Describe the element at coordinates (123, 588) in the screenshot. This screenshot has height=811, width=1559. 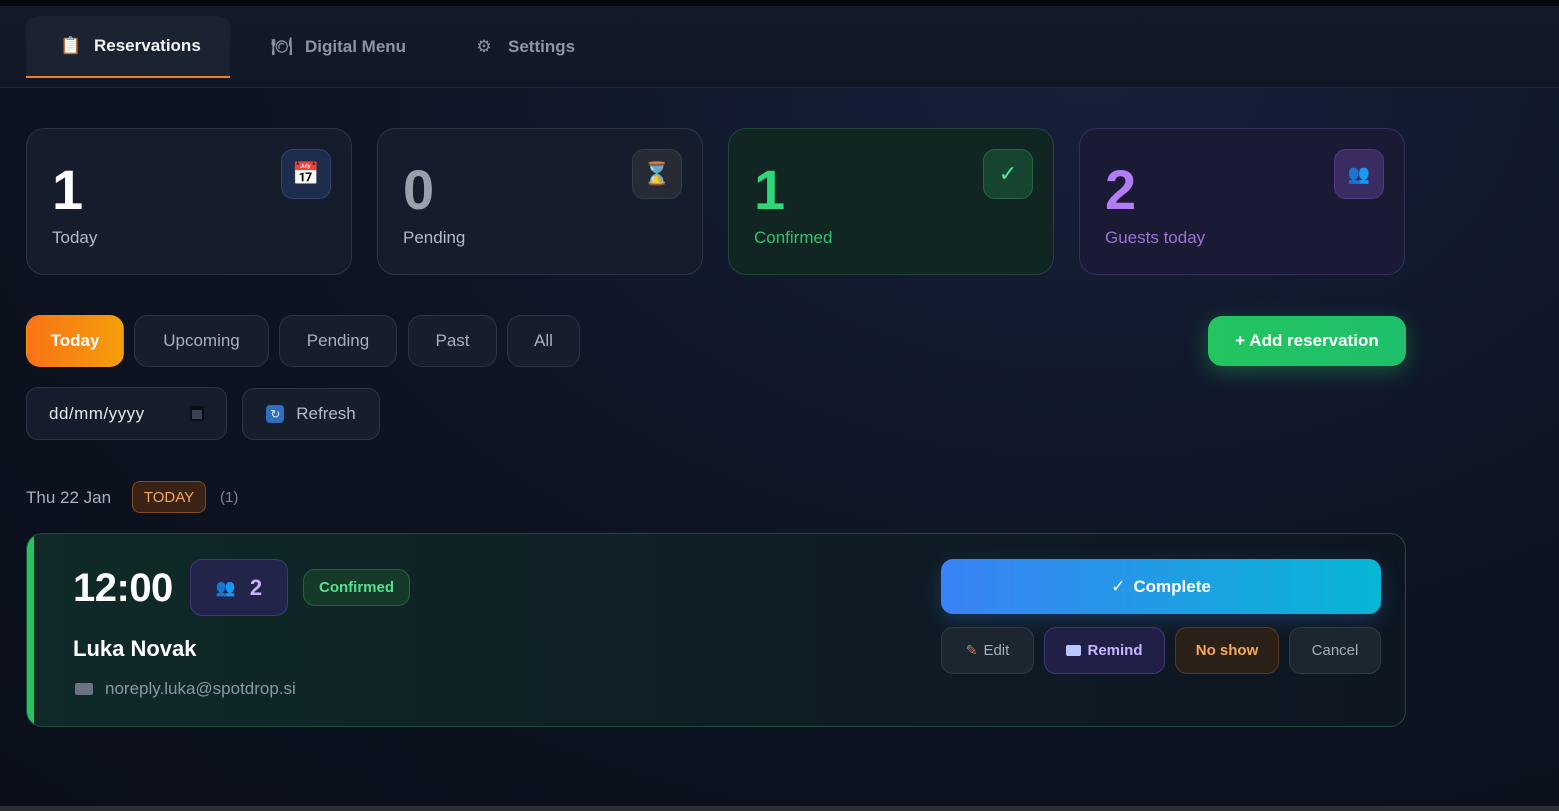
I see `reservation-time: 12:00` at that location.